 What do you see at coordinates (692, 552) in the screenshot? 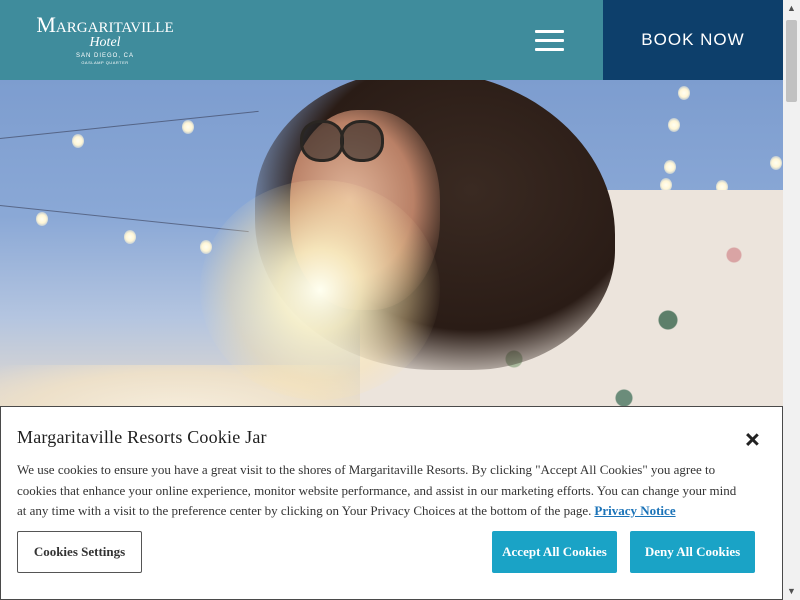
I see `deny-all-cookies-button: Deny All Cookies` at bounding box center [692, 552].